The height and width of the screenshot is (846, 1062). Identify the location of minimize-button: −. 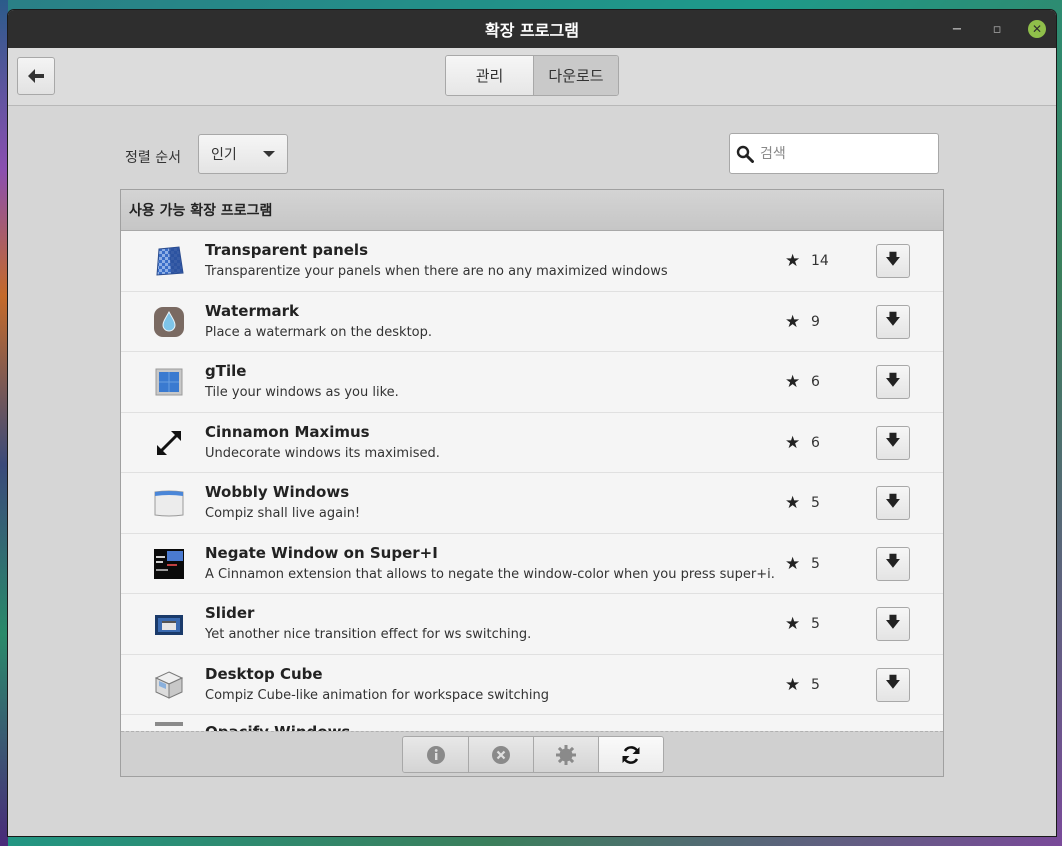
(957, 29).